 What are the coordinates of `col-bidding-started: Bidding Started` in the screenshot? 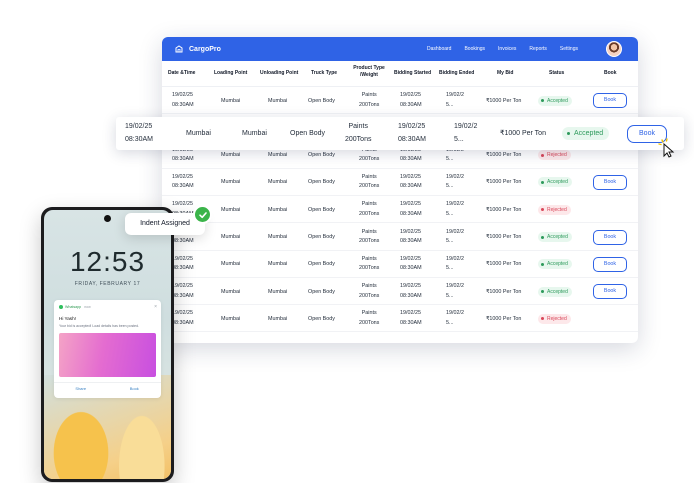 It's located at (412, 73).